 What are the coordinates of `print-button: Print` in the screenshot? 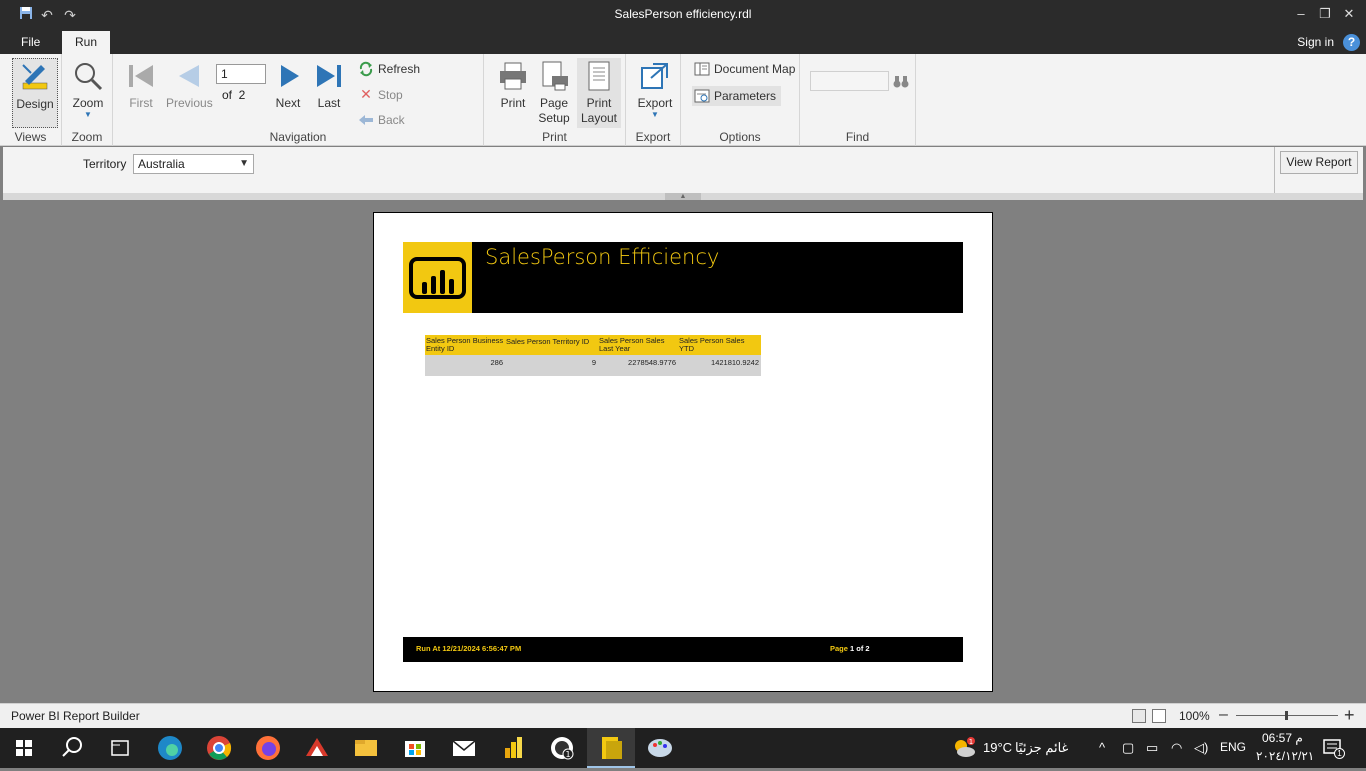 It's located at (513, 84).